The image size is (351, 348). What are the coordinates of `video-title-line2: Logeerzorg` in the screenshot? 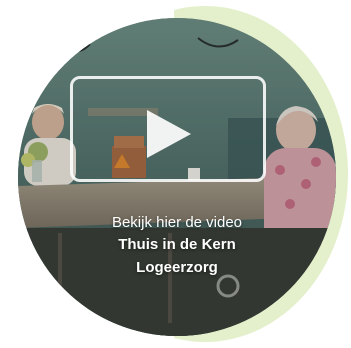 It's located at (177, 267).